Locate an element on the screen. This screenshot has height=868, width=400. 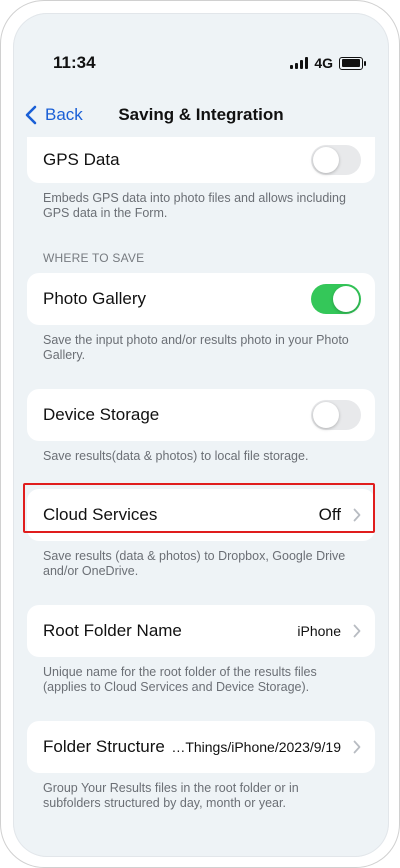
cloud-services-row: Cloud Services Off is located at coordinates (201, 515).